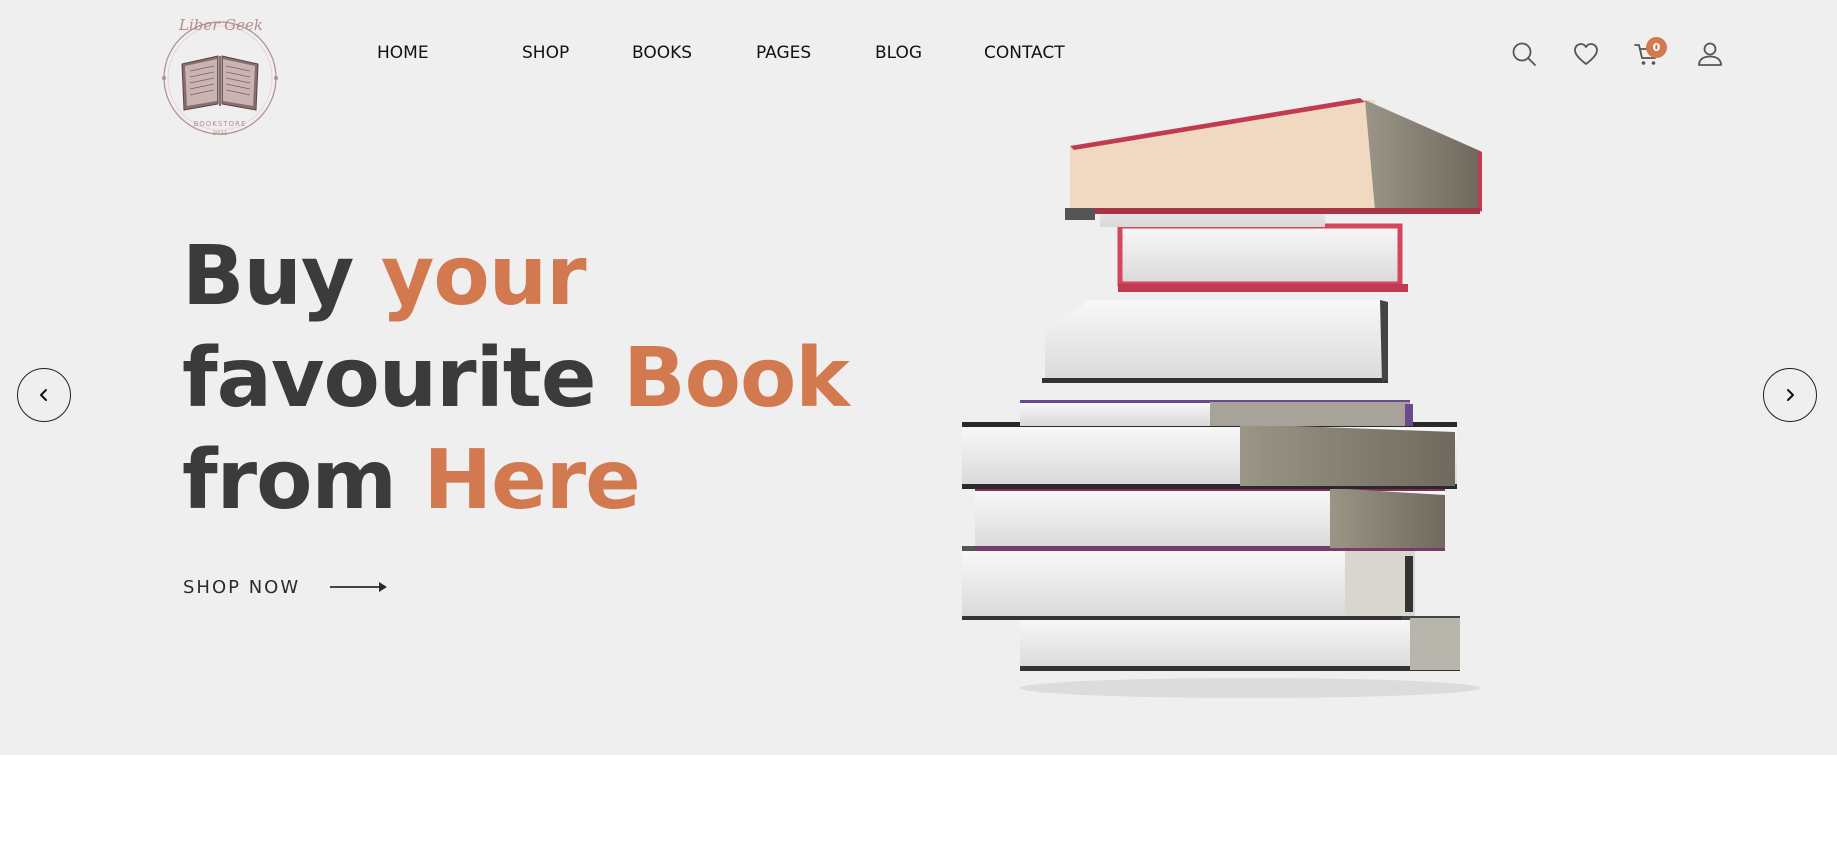 Image resolution: width=1837 pixels, height=852 pixels. I want to click on nav-home: HOME, so click(403, 53).